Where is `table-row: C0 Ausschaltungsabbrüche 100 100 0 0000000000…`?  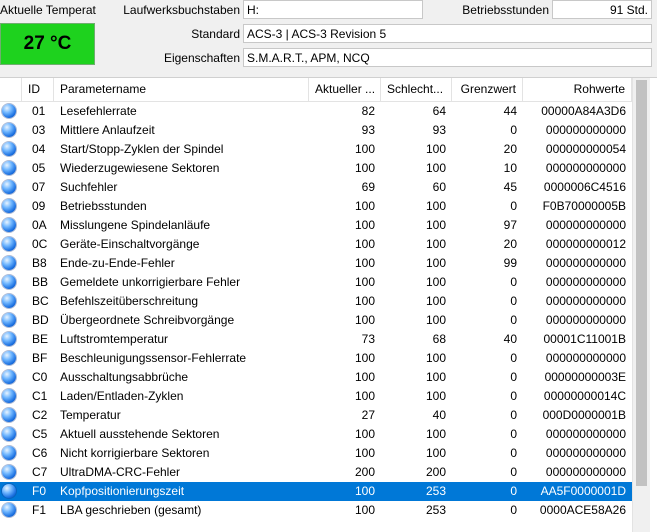 table-row: C0 Ausschaltungsabbrüche 100 100 0 0000000000… is located at coordinates (316, 377).